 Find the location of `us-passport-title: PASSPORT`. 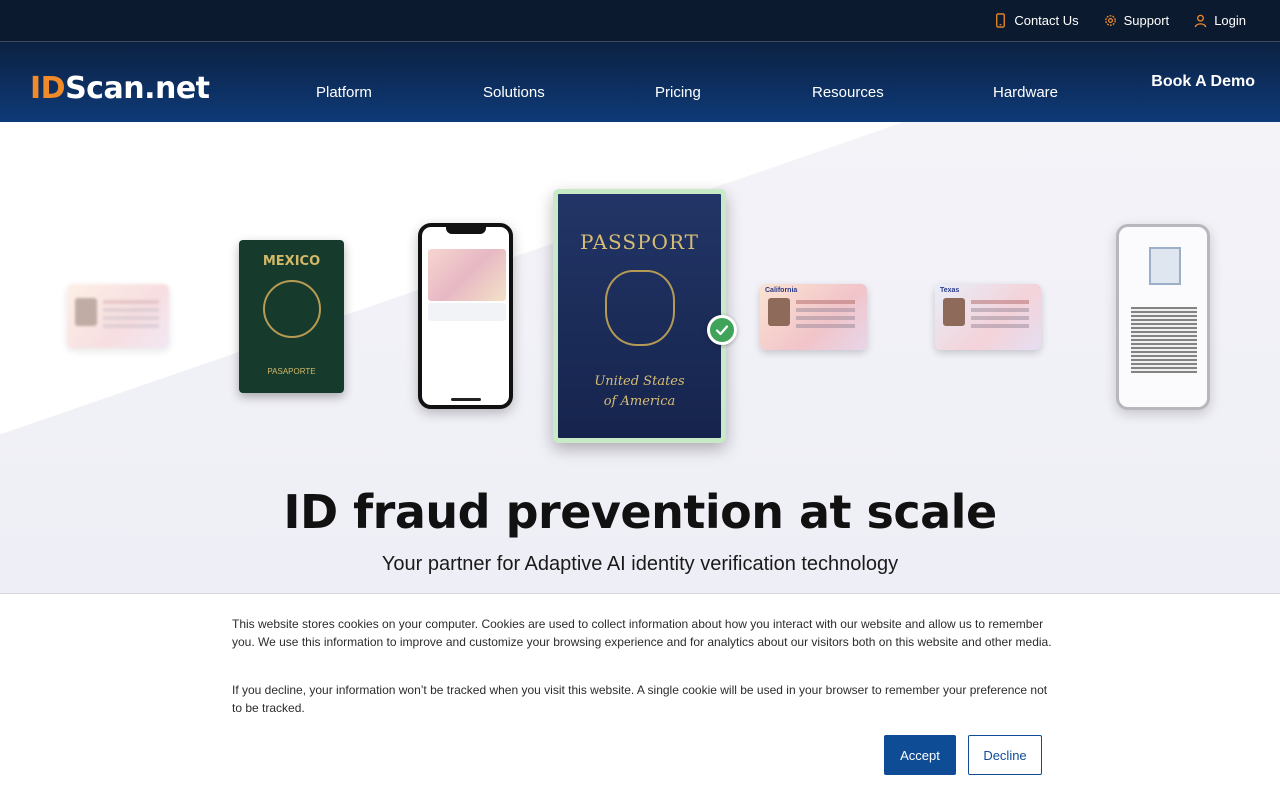

us-passport-title: PASSPORT is located at coordinates (639, 242).